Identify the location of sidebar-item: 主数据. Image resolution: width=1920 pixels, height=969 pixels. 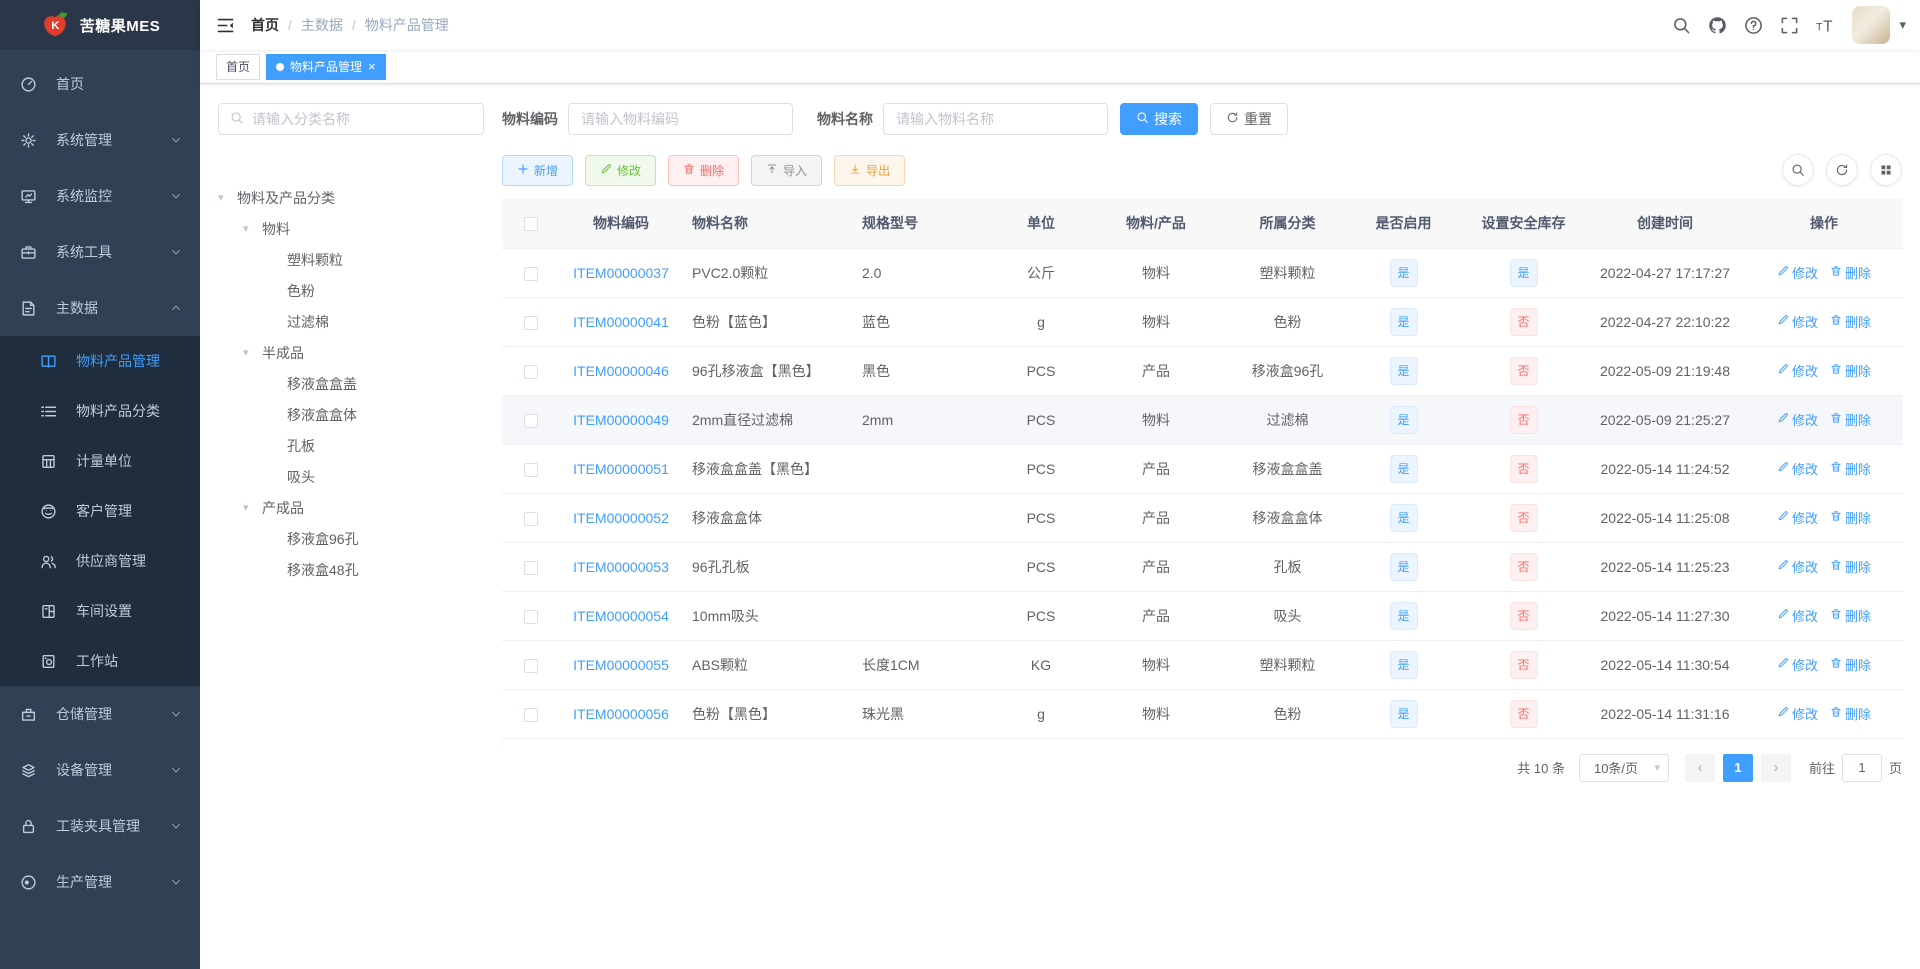
(100, 308).